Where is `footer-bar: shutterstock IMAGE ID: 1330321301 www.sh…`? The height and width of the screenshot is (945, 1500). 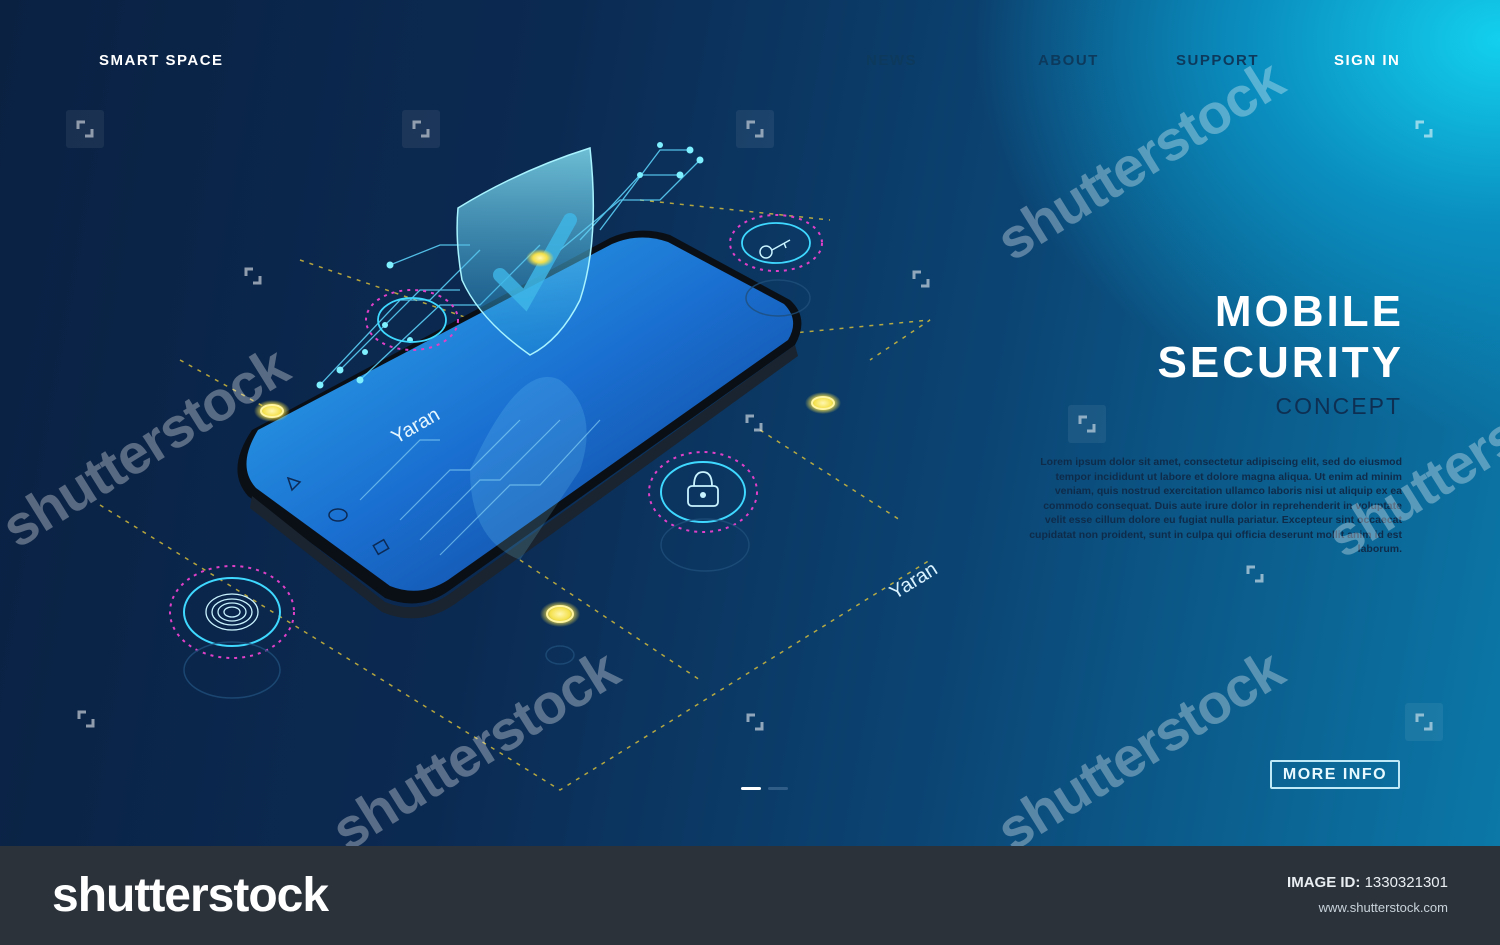
footer-bar: shutterstock IMAGE ID: 1330321301 www.sh… is located at coordinates (750, 895).